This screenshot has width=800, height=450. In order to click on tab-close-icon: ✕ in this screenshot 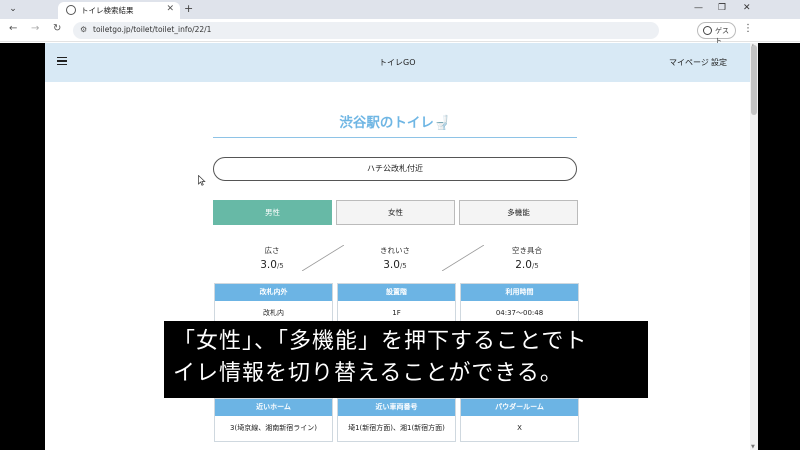, I will do `click(170, 9)`.